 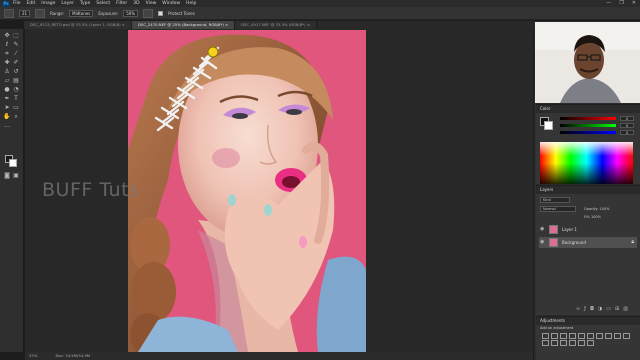 What do you see at coordinates (554, 343) in the screenshot?
I see `invert-icon` at bounding box center [554, 343].